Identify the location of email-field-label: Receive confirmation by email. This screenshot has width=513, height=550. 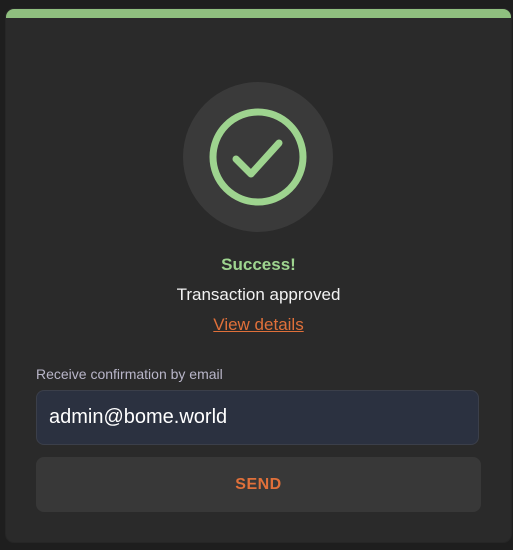
(129, 374).